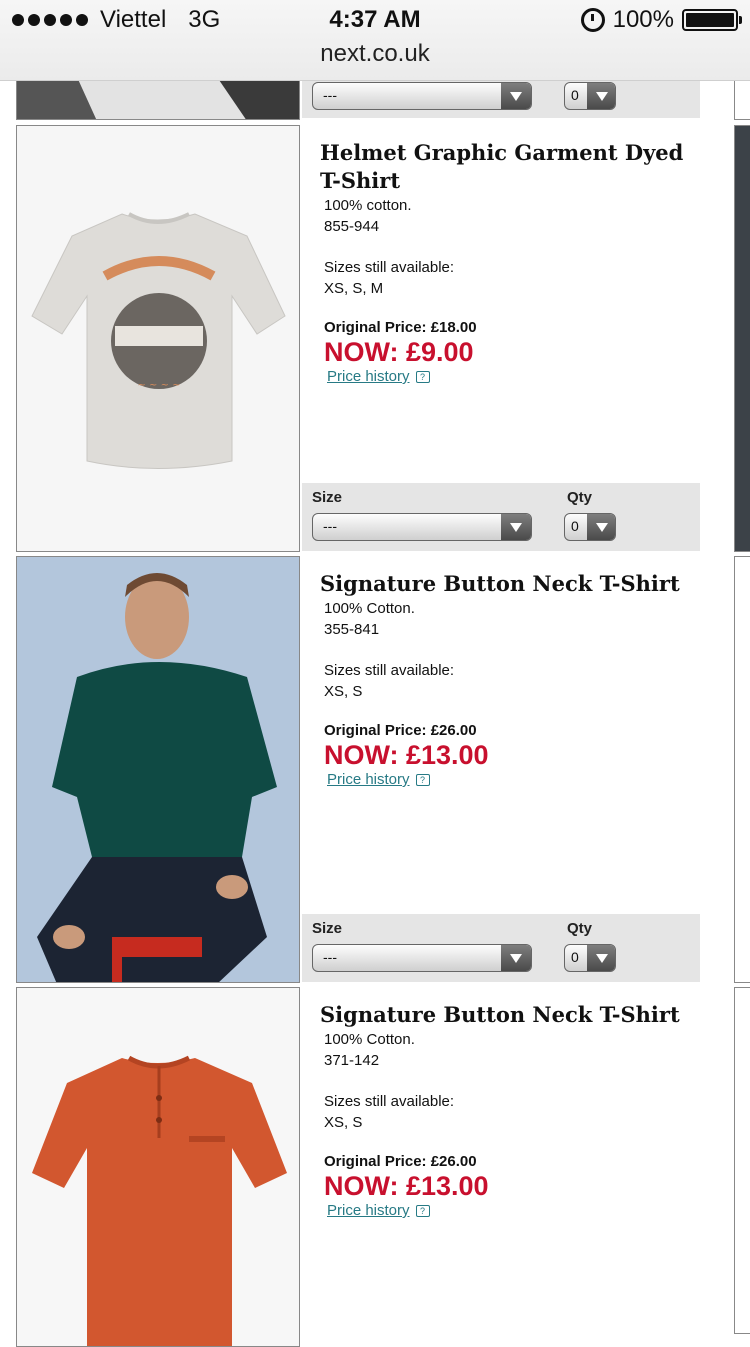  What do you see at coordinates (400, 327) in the screenshot?
I see `original-price: Original Price: £18.00` at bounding box center [400, 327].